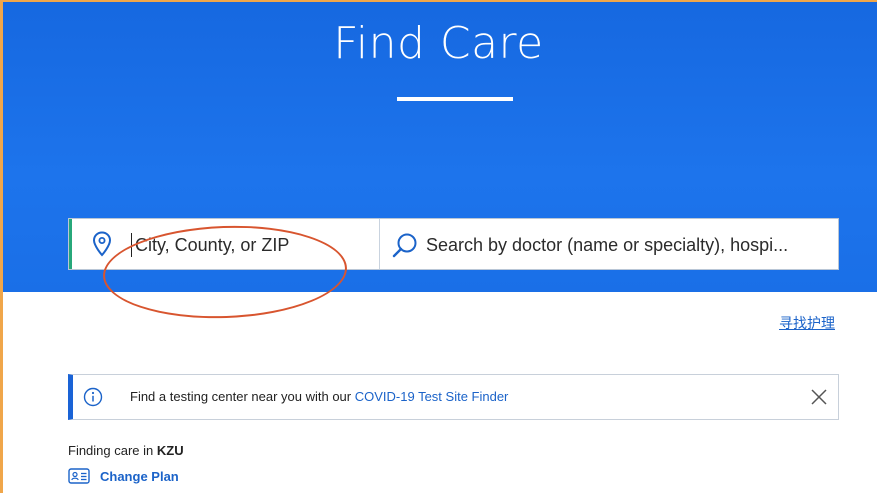 The width and height of the screenshot is (877, 493). What do you see at coordinates (438, 43) in the screenshot?
I see `page-title: Find Care` at bounding box center [438, 43].